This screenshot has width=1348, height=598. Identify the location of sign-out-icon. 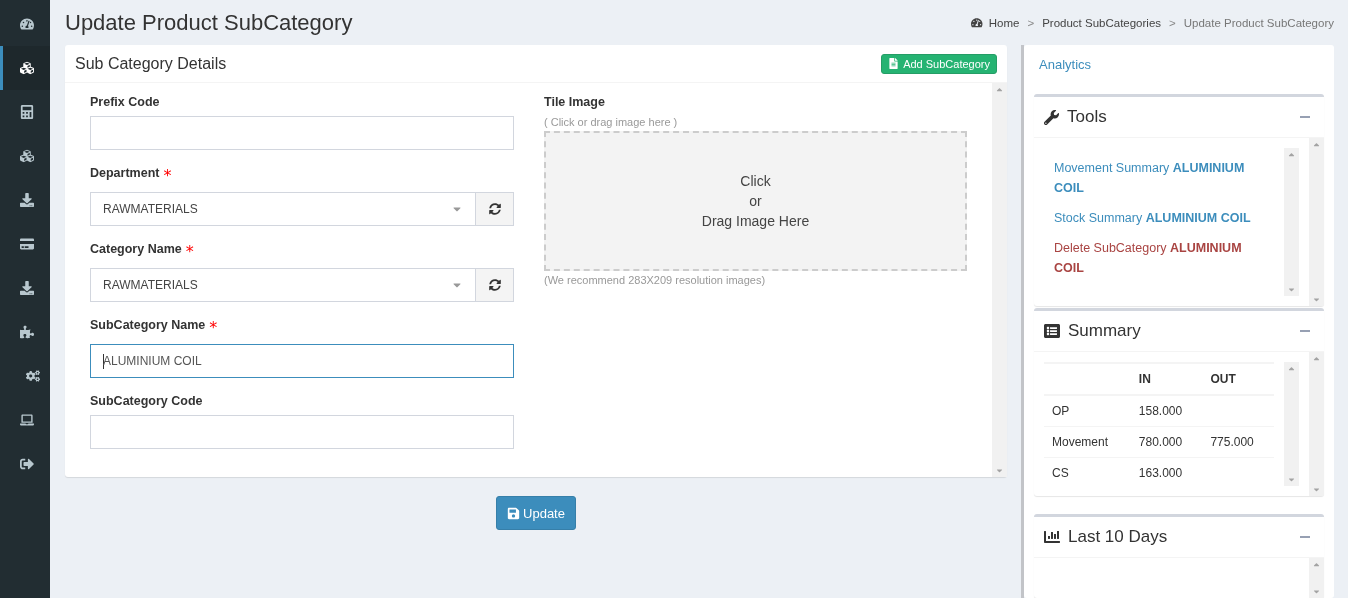
(26, 464).